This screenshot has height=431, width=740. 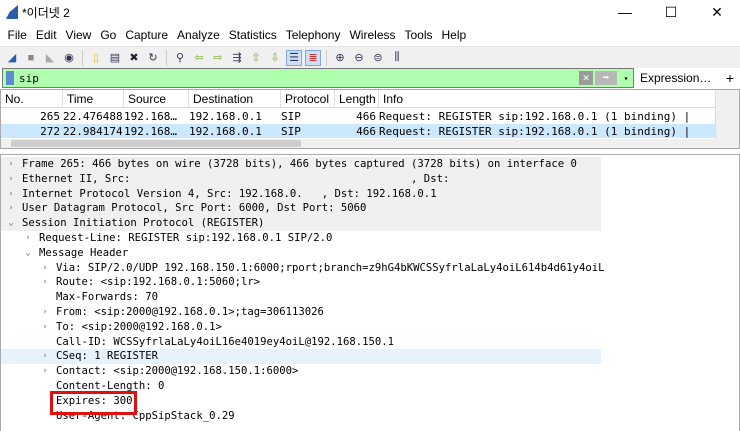 I want to click on detail-tree-item: › To: <sip:2000@192.168.0.1>, so click(x=370, y=327).